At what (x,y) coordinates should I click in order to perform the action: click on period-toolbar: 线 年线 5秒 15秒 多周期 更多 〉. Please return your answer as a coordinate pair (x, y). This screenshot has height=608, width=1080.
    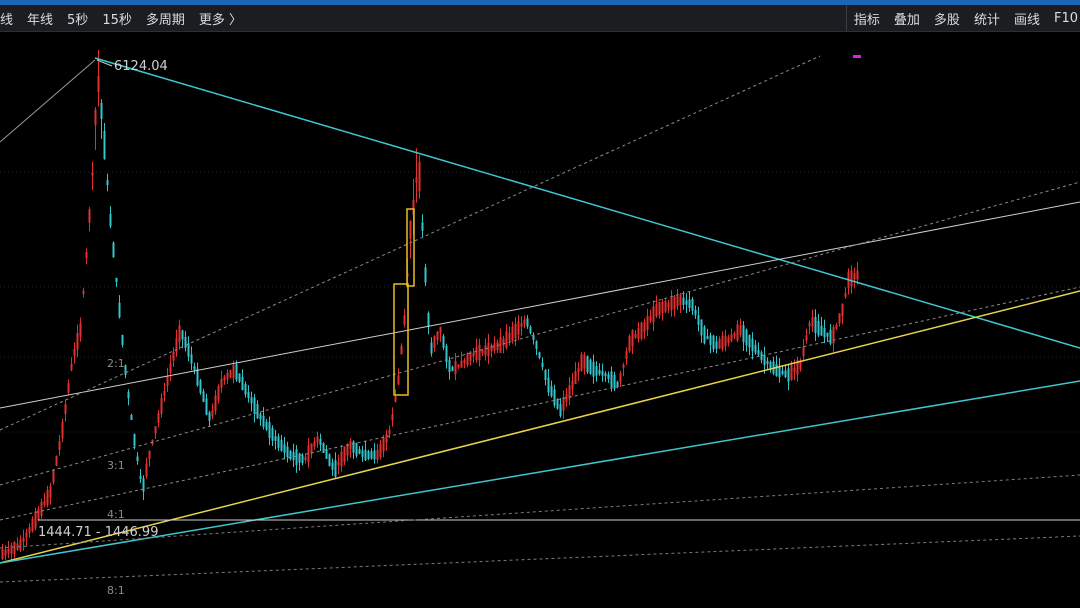
    Looking at the image, I should click on (124, 18).